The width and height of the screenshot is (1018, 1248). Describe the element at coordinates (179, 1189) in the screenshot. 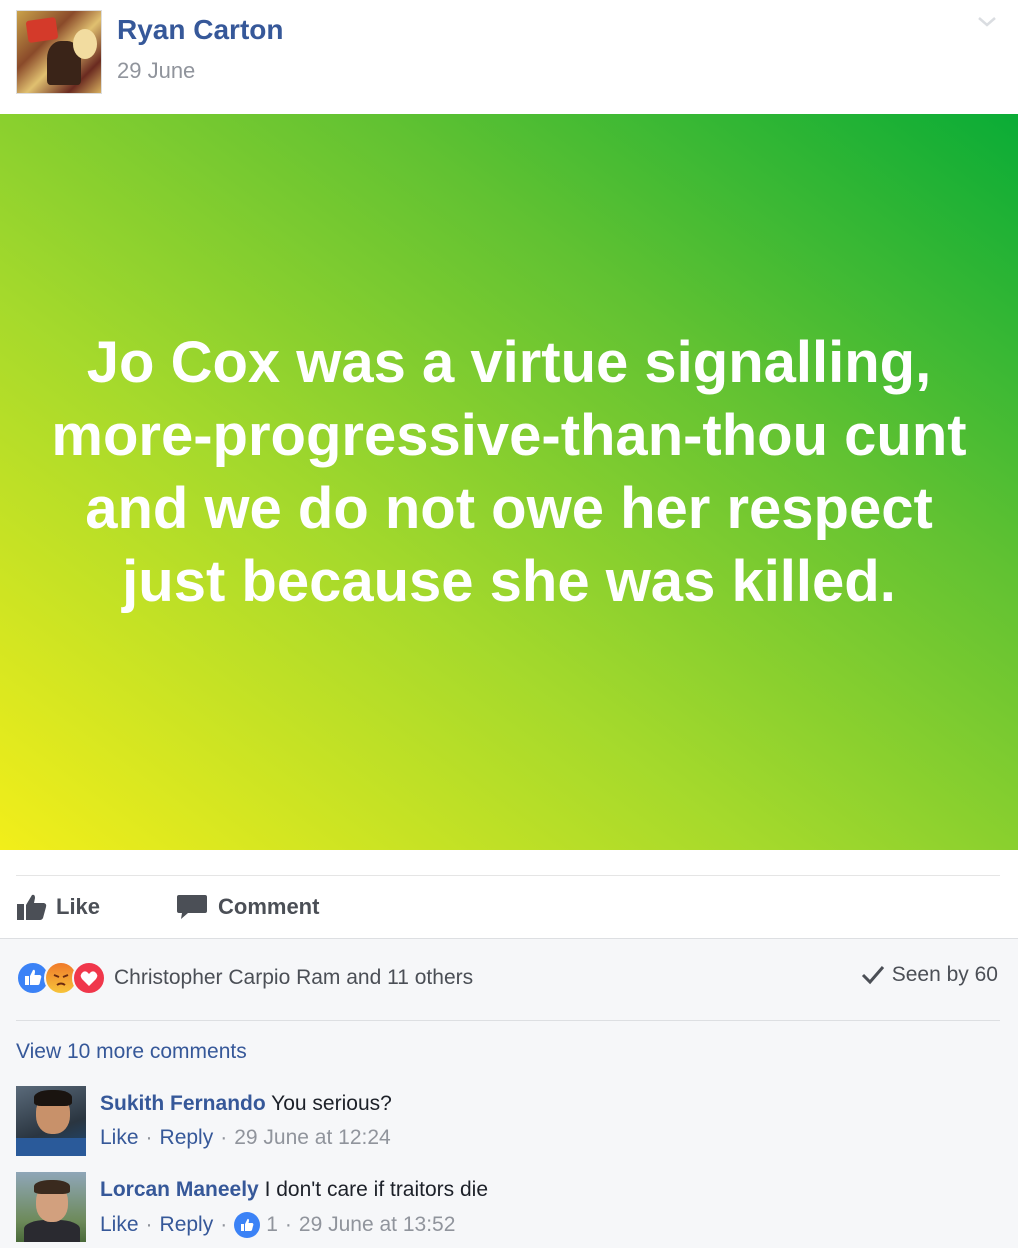

I see `commenter-name: Lorcan Maneely` at that location.